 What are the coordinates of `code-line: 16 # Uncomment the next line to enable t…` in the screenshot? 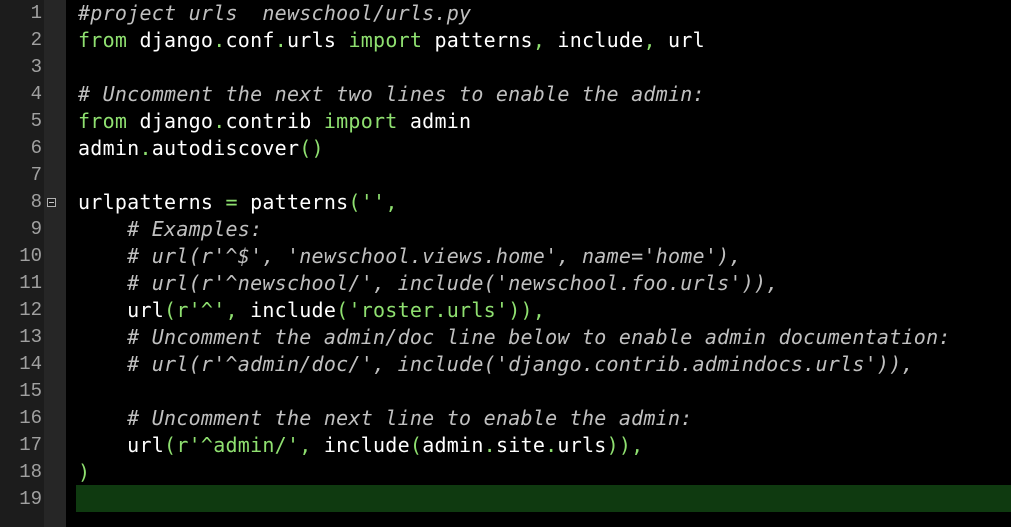 It's located at (505, 418).